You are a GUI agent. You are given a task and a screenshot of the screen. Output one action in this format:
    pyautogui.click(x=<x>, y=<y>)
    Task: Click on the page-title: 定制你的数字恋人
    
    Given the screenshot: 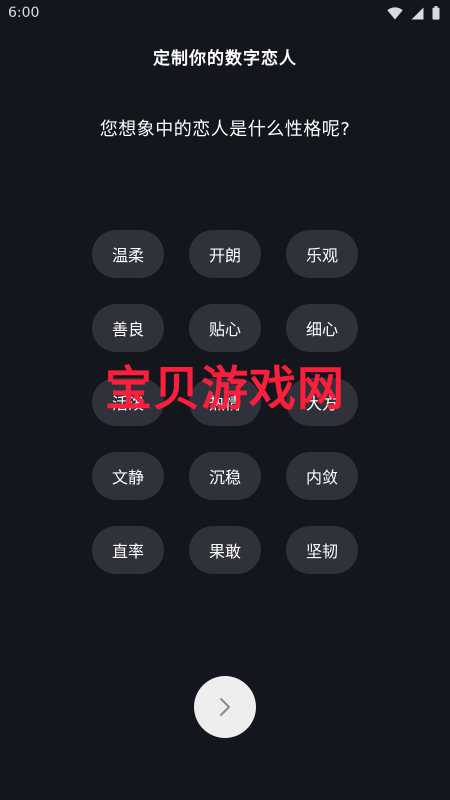 What is the action you would take?
    pyautogui.click(x=225, y=59)
    